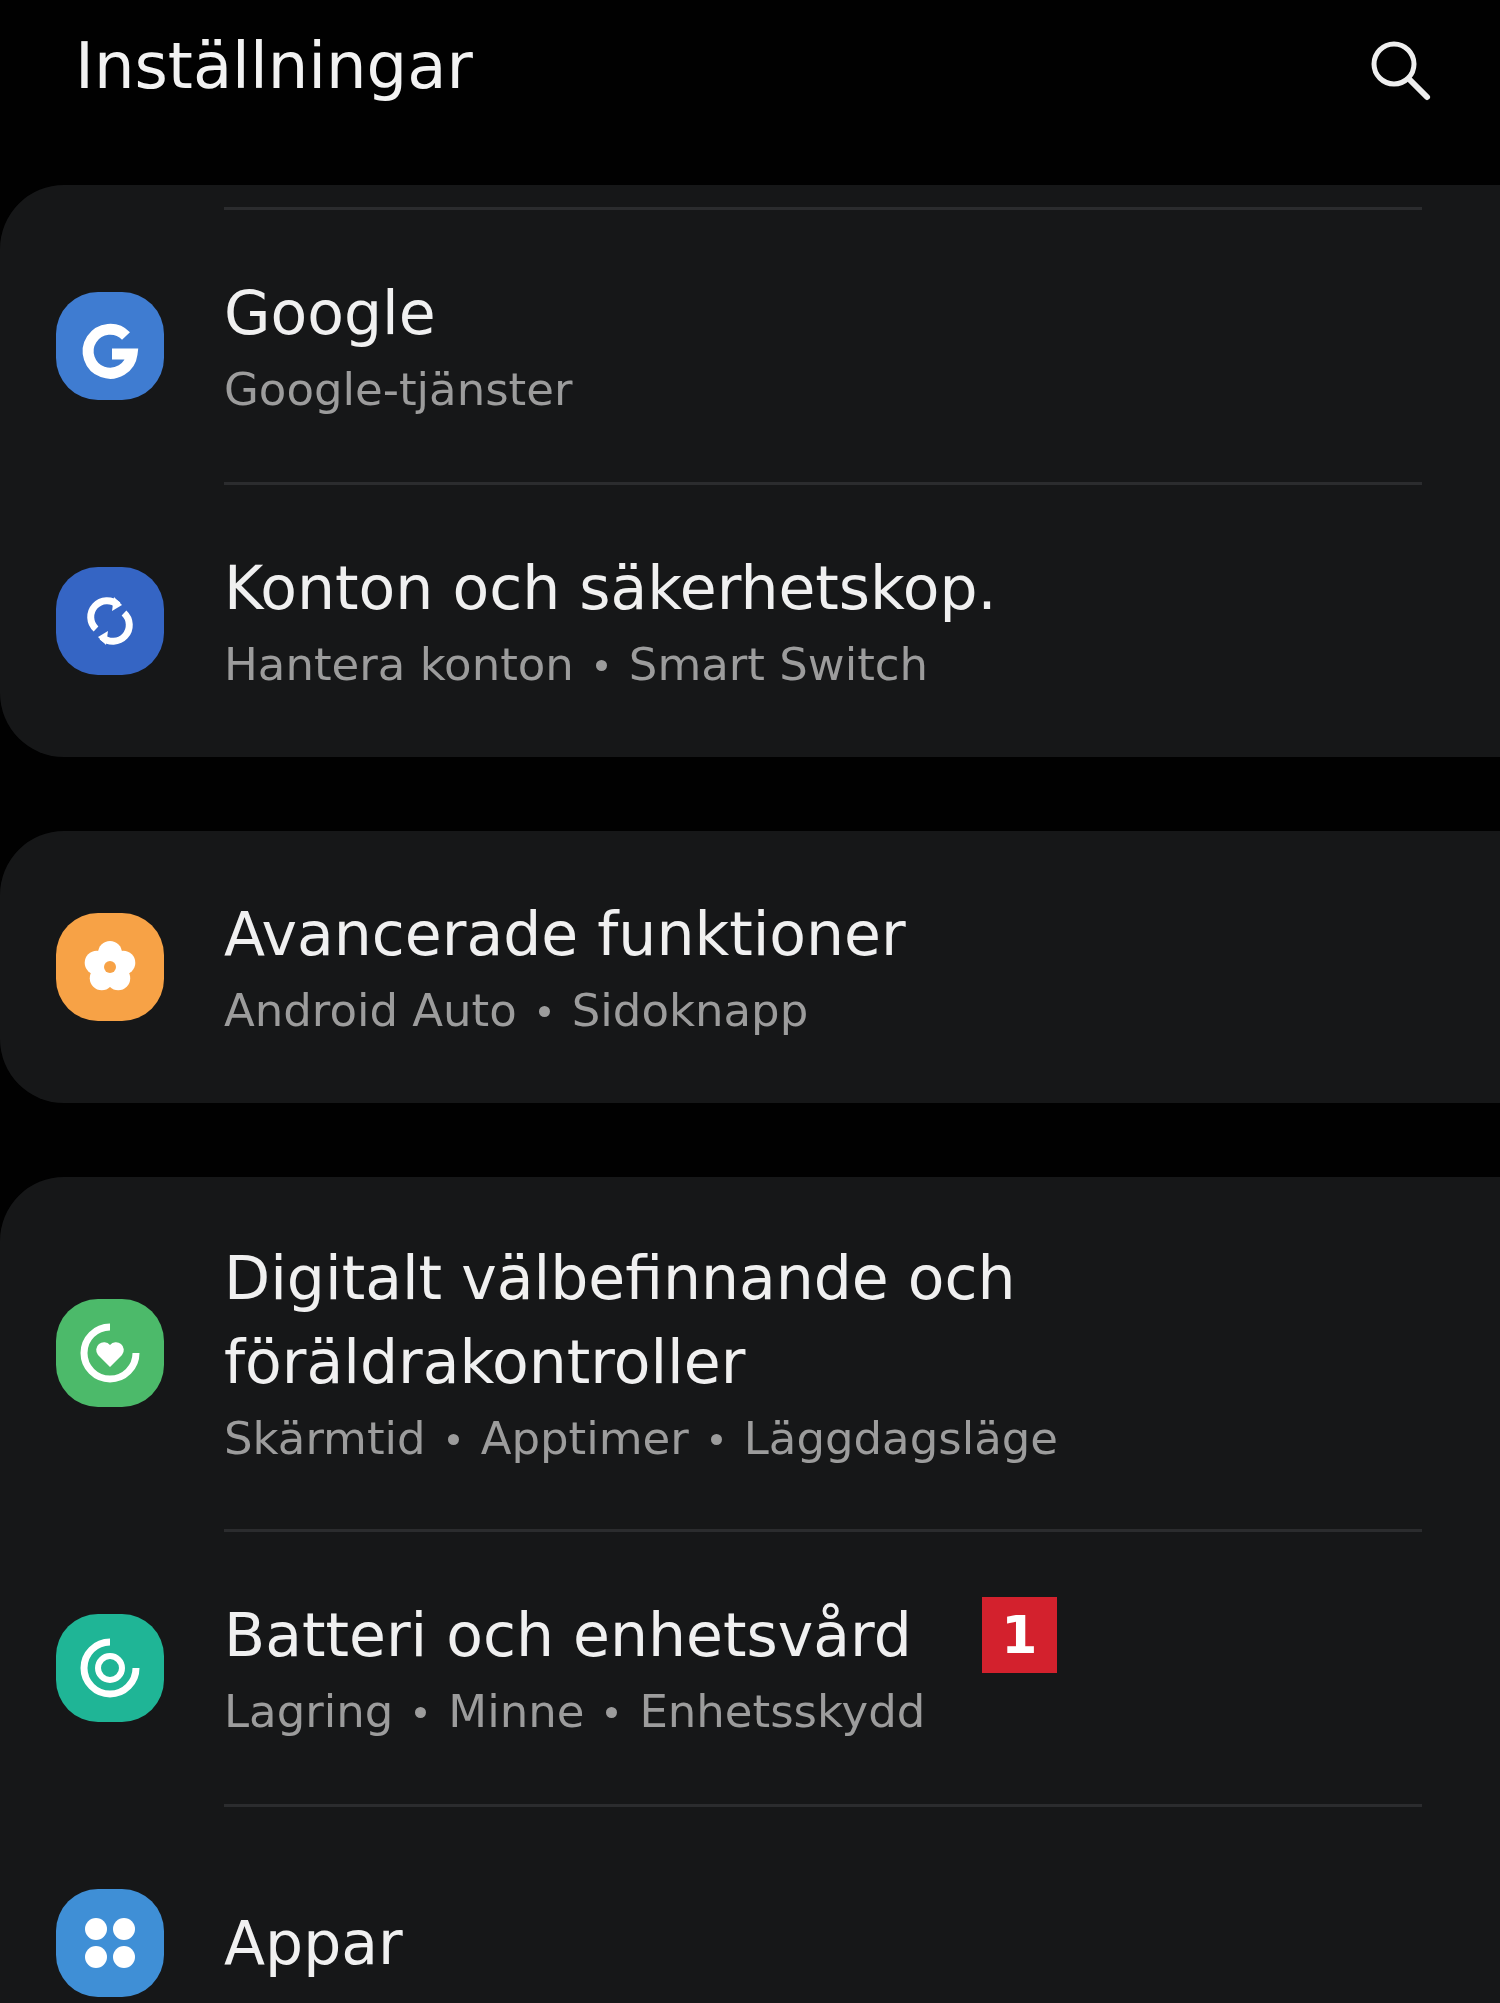 This screenshot has width=1500, height=2003. Describe the element at coordinates (313, 1943) in the screenshot. I see `item-title: Appar` at that location.